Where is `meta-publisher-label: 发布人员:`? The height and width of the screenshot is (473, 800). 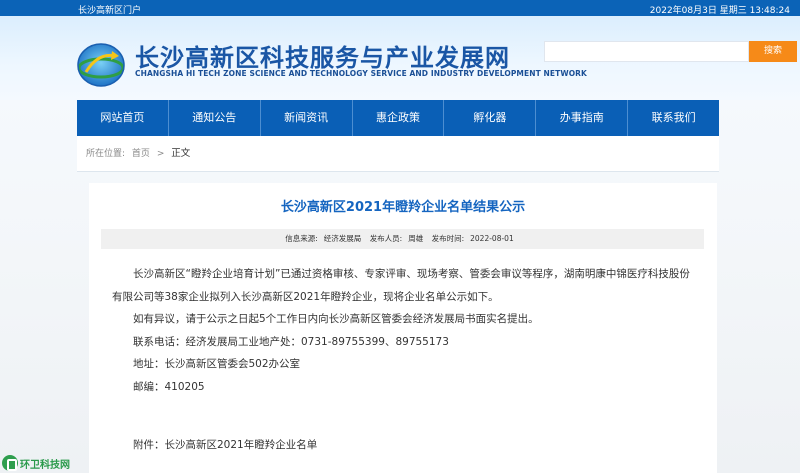 meta-publisher-label: 发布人员: is located at coordinates (386, 238).